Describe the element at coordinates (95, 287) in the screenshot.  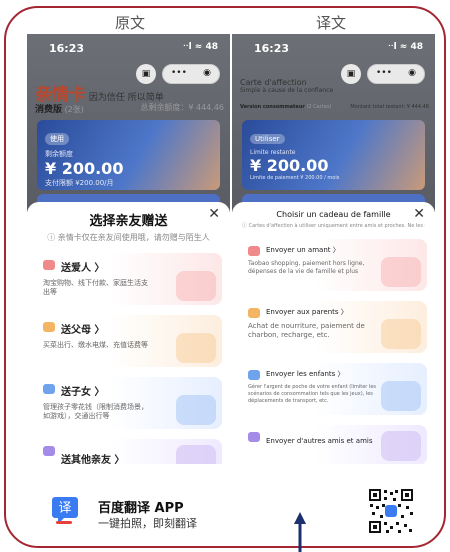
I see `option-desc: 淘宝购物、线下付款、家庭生活支出等` at that location.